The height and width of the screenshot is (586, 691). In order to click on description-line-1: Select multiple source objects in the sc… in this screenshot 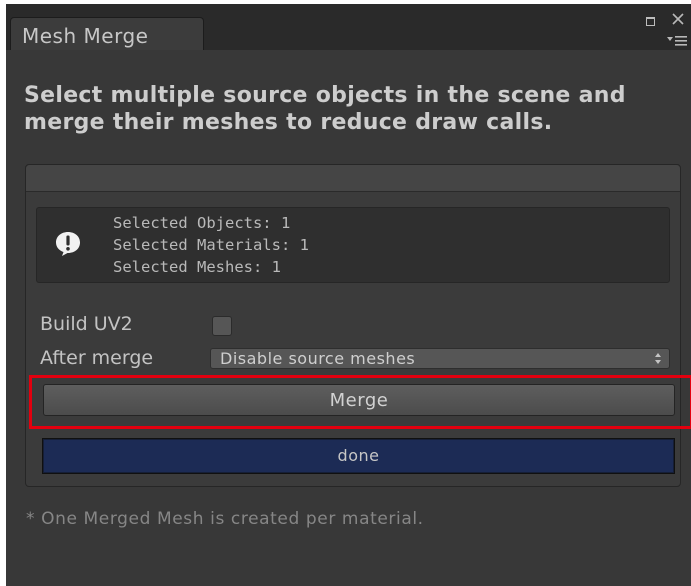, I will do `click(325, 95)`.